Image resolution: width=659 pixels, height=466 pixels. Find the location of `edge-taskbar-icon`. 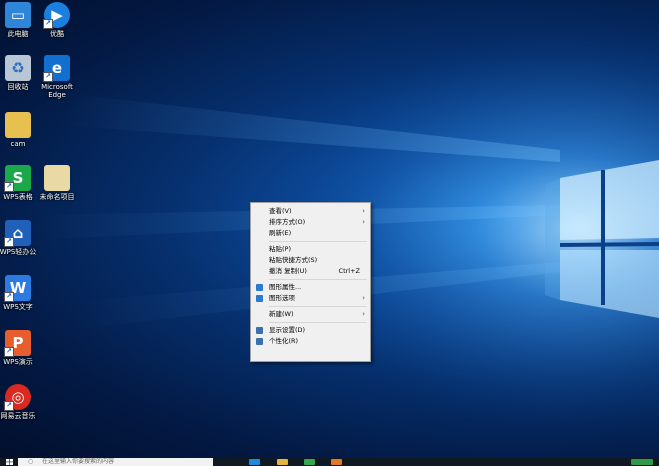

edge-taskbar-icon is located at coordinates (254, 462).